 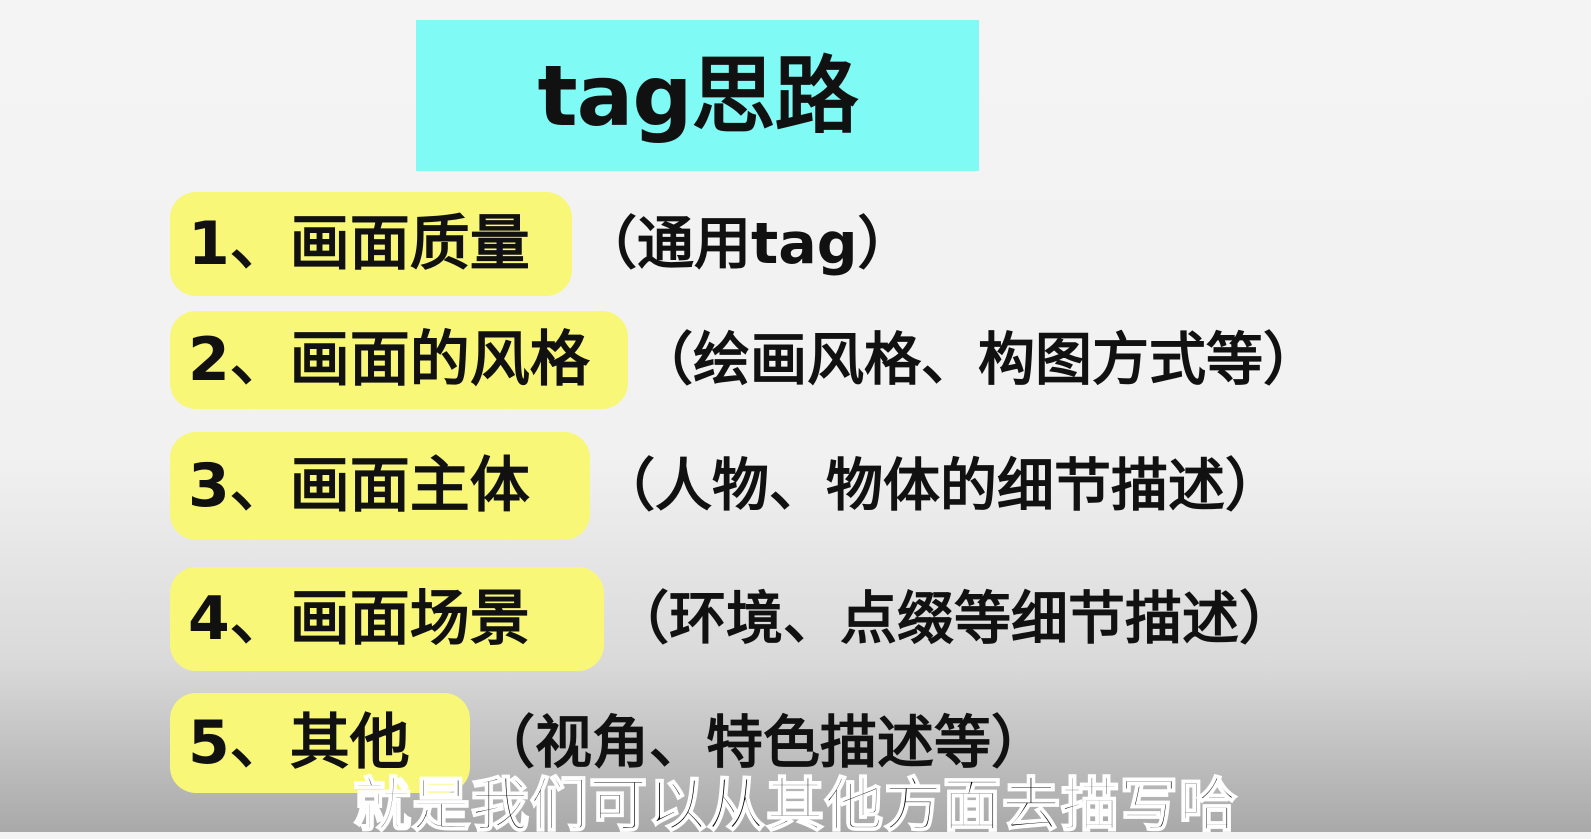 I want to click on item-highlight: 4、画面场景, so click(x=387, y=619).